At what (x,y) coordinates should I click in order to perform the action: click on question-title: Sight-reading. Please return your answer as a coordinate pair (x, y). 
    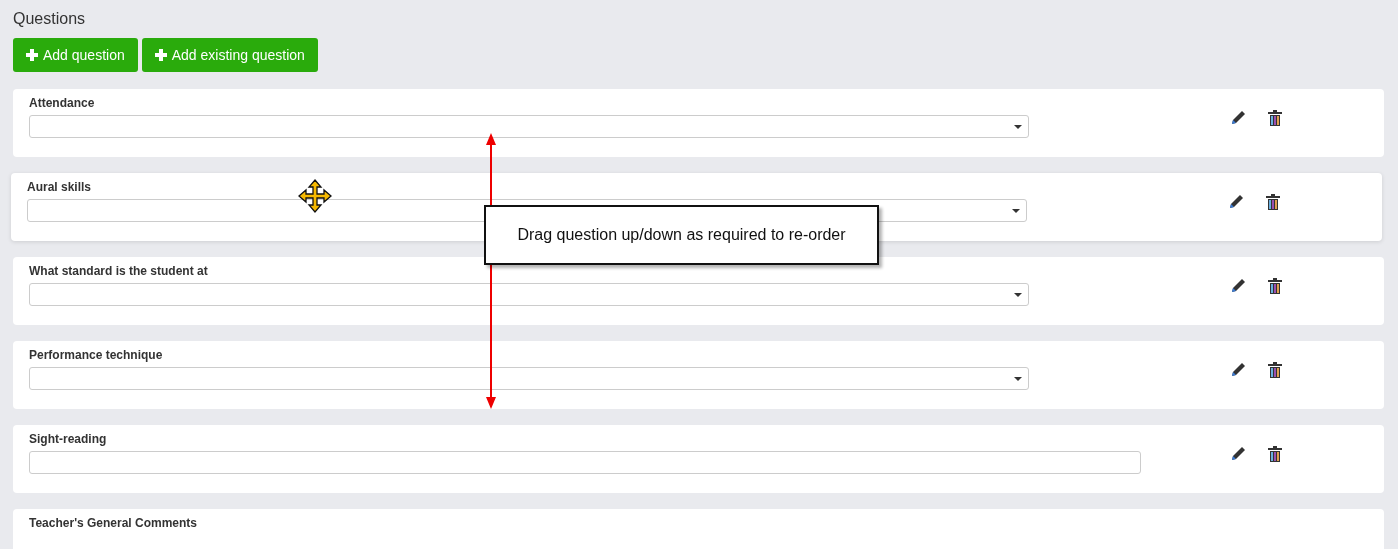
    Looking at the image, I should click on (68, 439).